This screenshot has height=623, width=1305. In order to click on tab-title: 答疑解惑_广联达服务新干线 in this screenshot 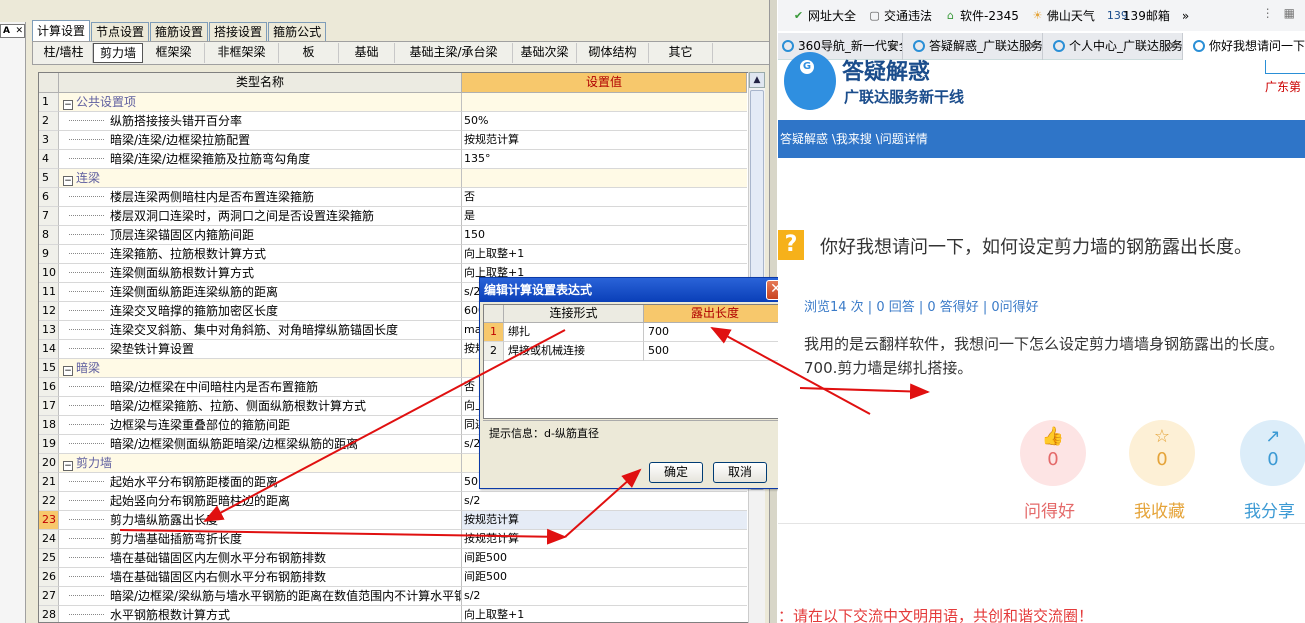, I will do `click(985, 46)`.